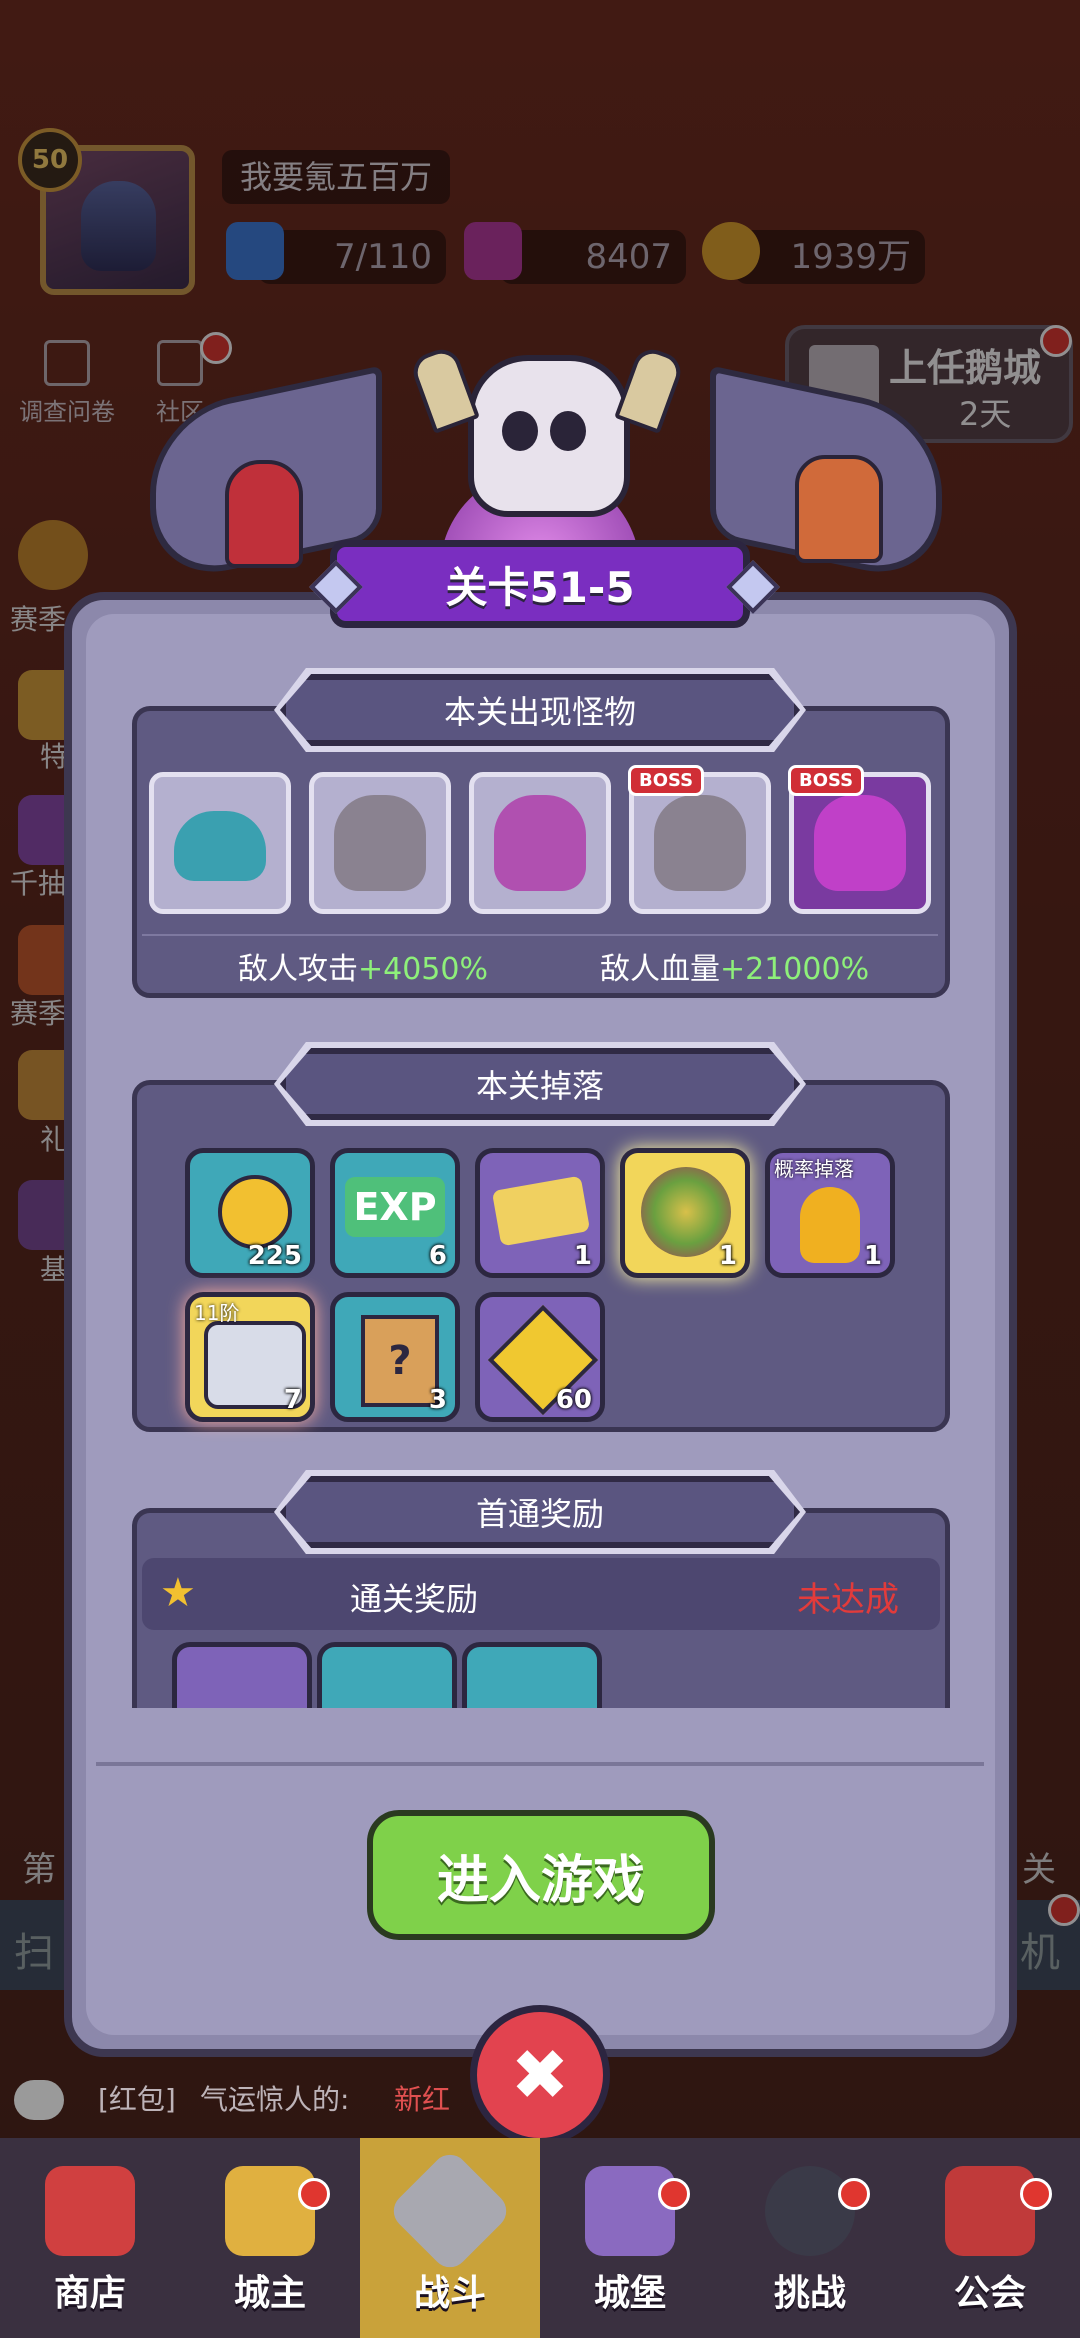 This screenshot has width=1080, height=2338. Describe the element at coordinates (90, 2211) in the screenshot. I see `shop-icon` at that location.